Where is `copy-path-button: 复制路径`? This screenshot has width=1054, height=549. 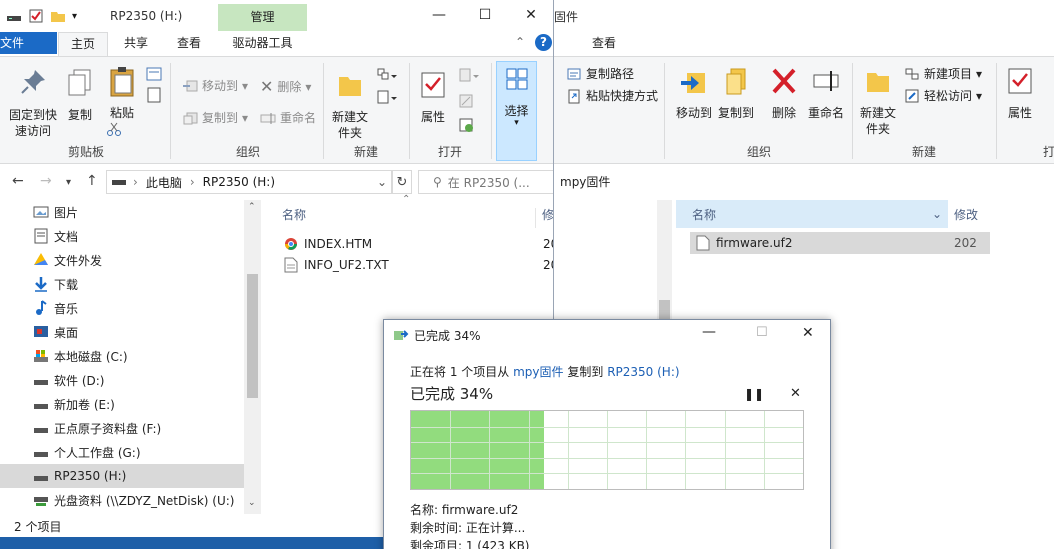 copy-path-button: 复制路径 is located at coordinates (600, 73).